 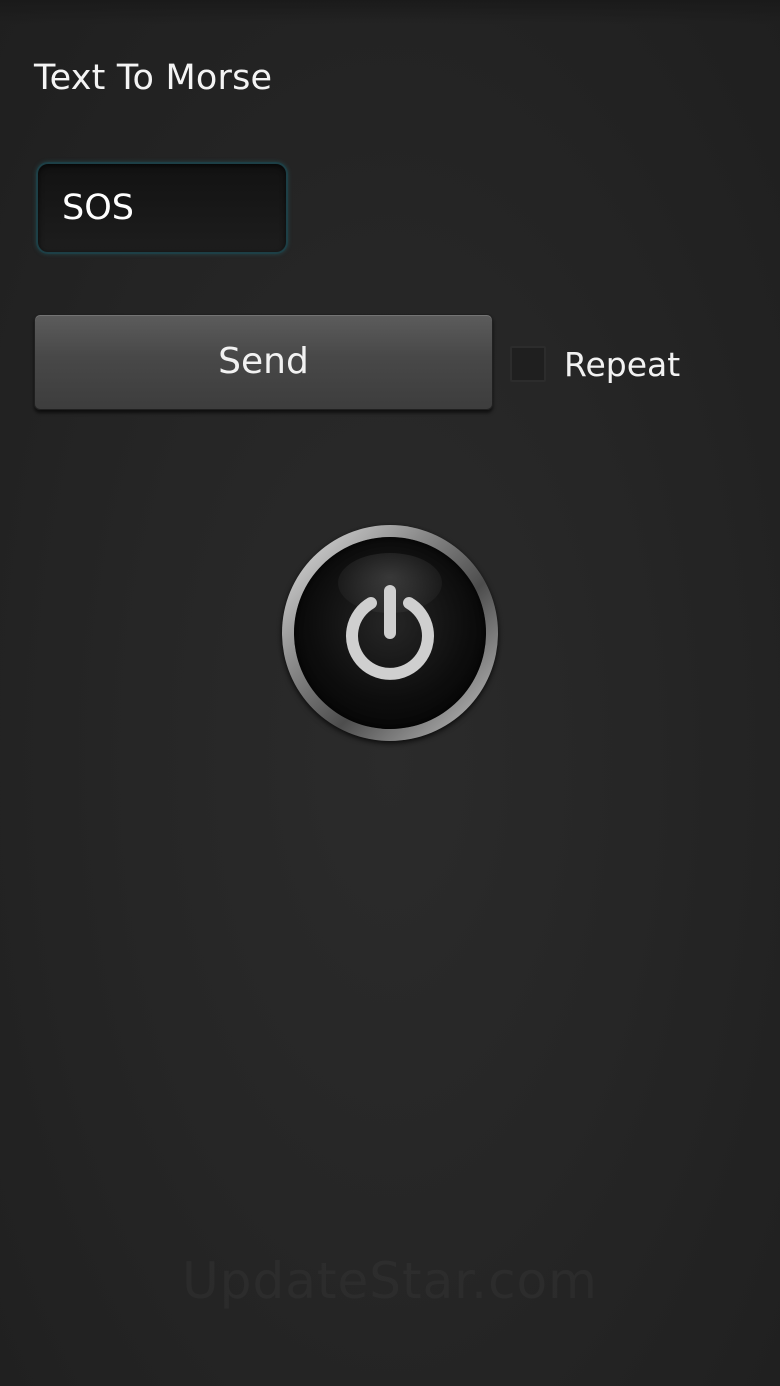 I want to click on power-icon, so click(x=390, y=632).